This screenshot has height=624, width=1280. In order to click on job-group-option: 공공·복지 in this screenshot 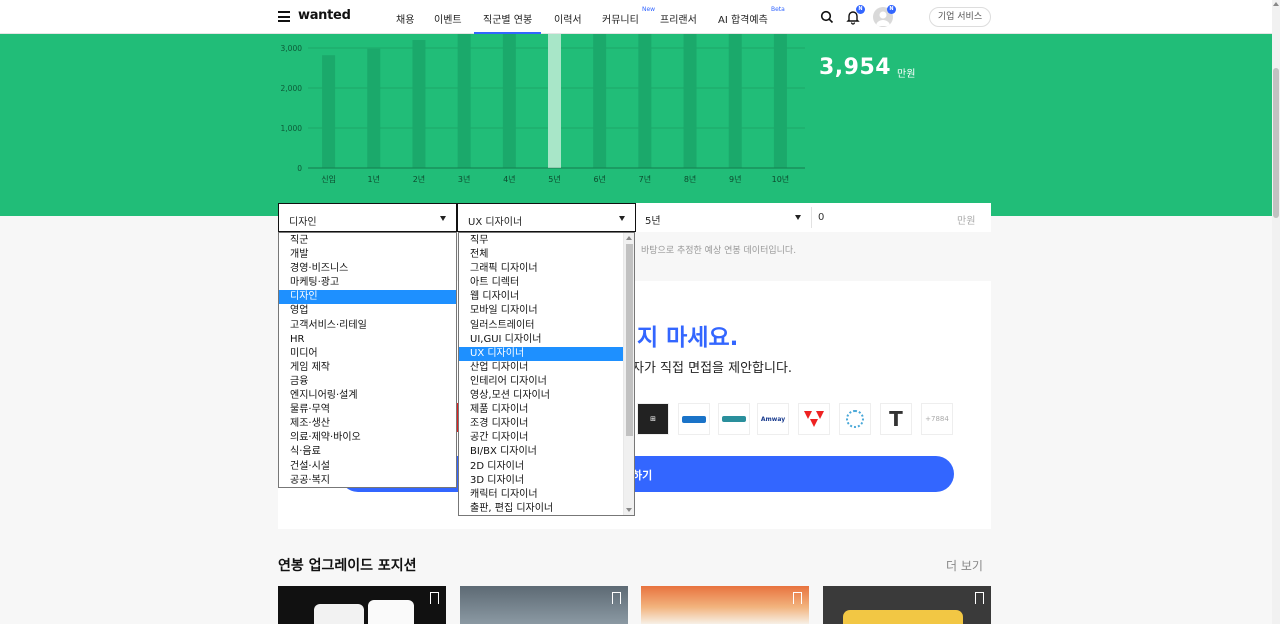, I will do `click(367, 481)`.